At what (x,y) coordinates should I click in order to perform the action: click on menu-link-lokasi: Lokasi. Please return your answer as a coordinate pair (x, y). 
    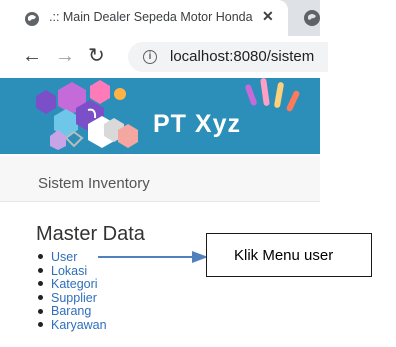
    Looking at the image, I should click on (69, 271).